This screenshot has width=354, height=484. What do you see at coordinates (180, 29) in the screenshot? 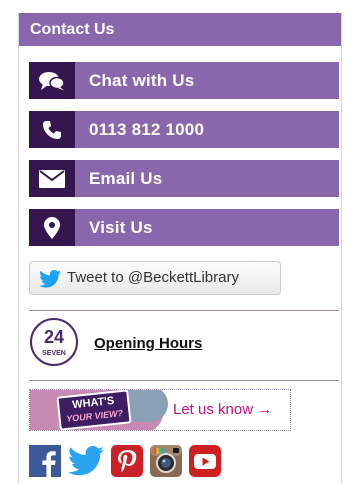
I see `panel-title: Contact Us` at bounding box center [180, 29].